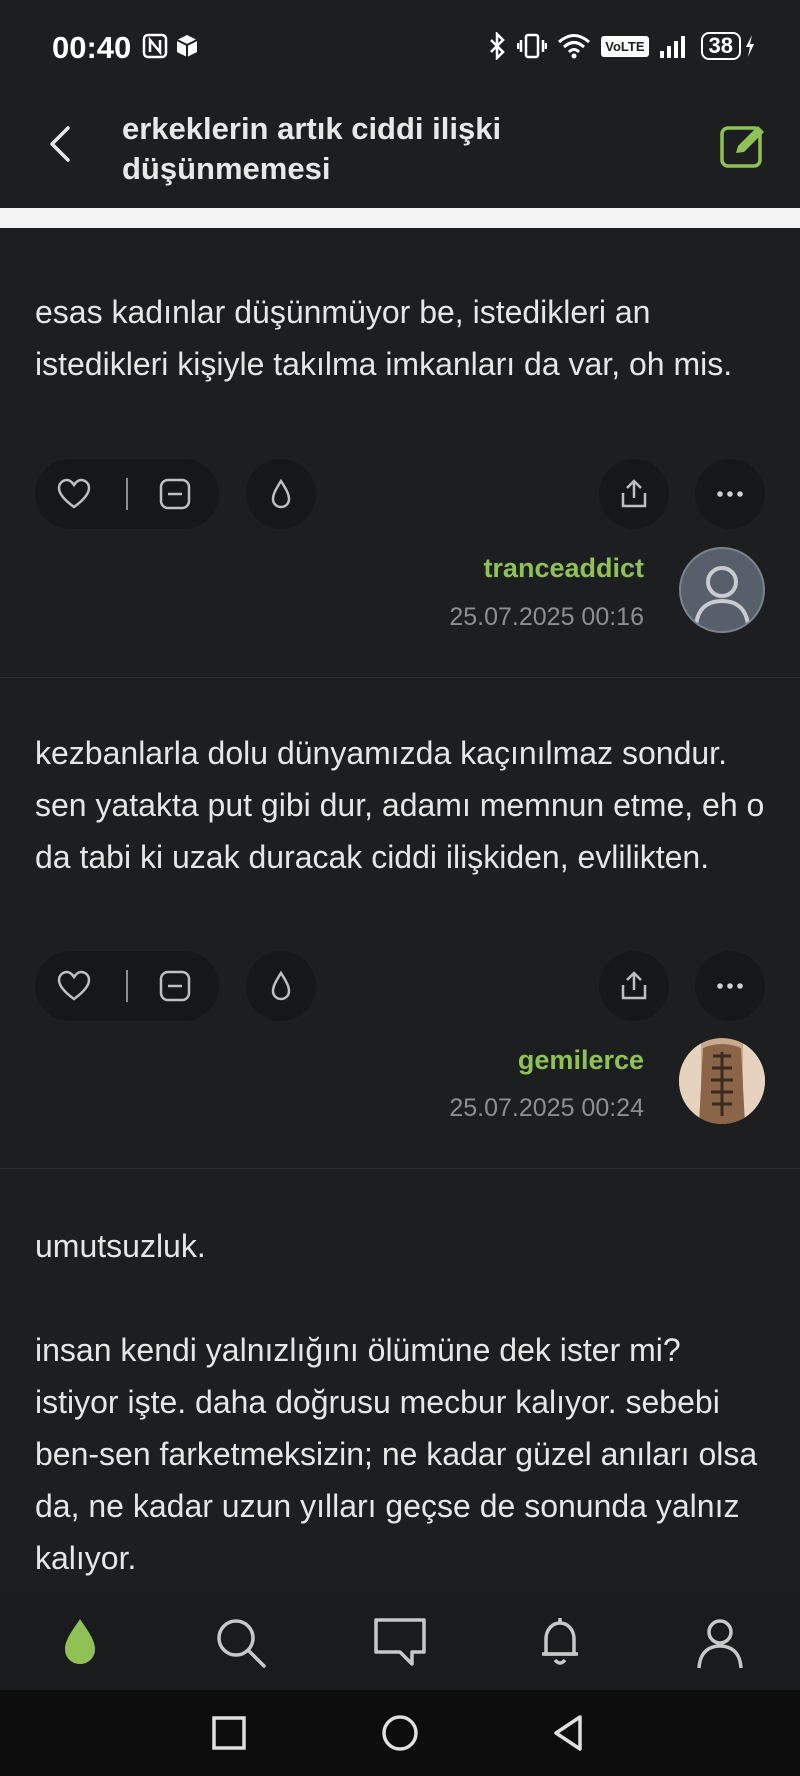 This screenshot has height=1776, width=800. I want to click on back-arrow-icon, so click(62, 144).